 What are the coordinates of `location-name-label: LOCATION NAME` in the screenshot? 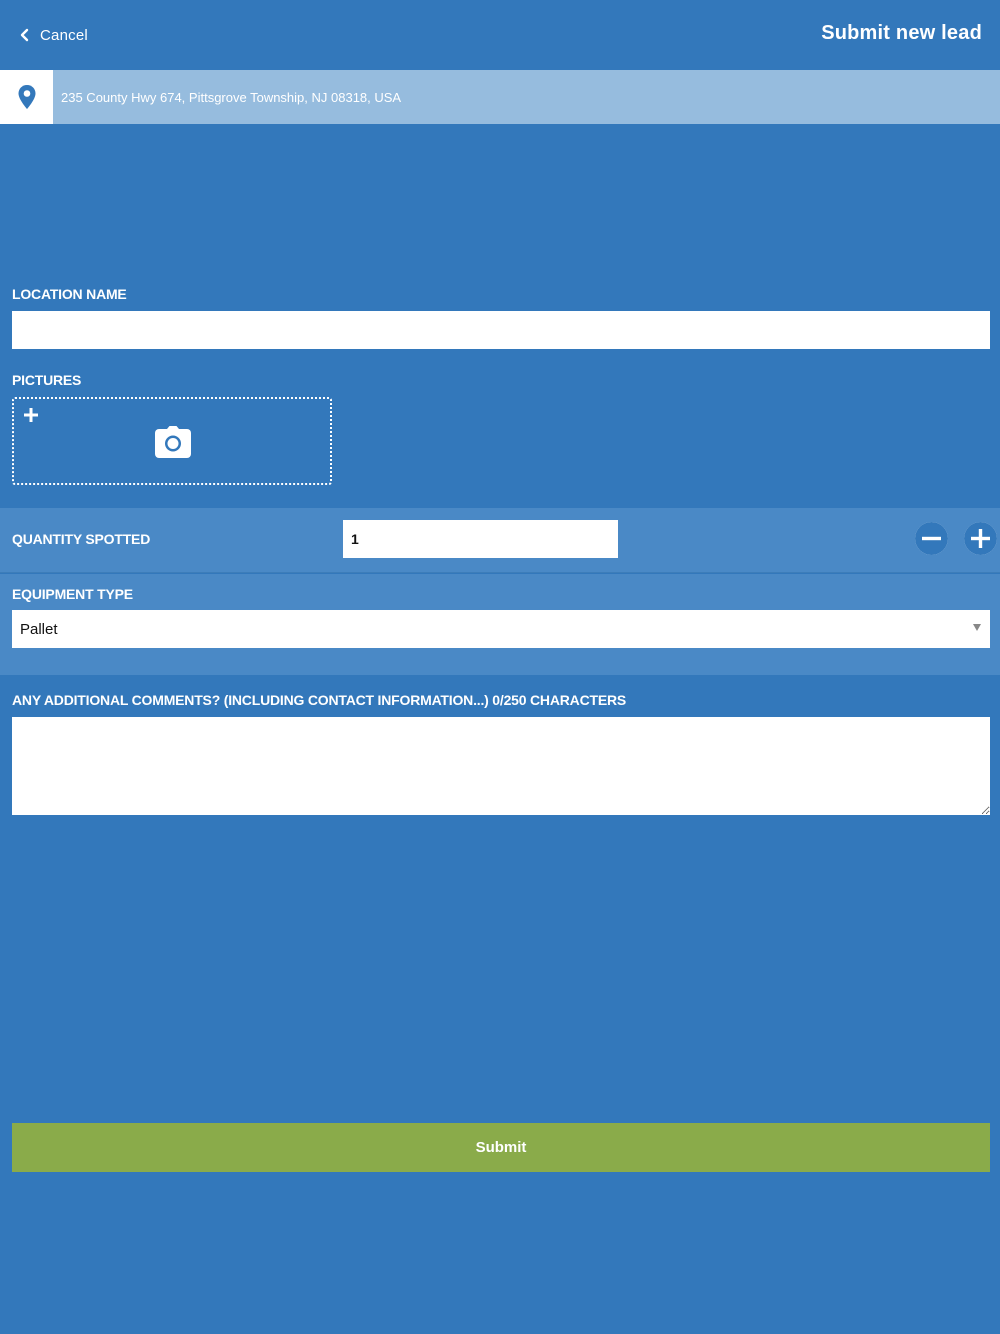 It's located at (69, 294).